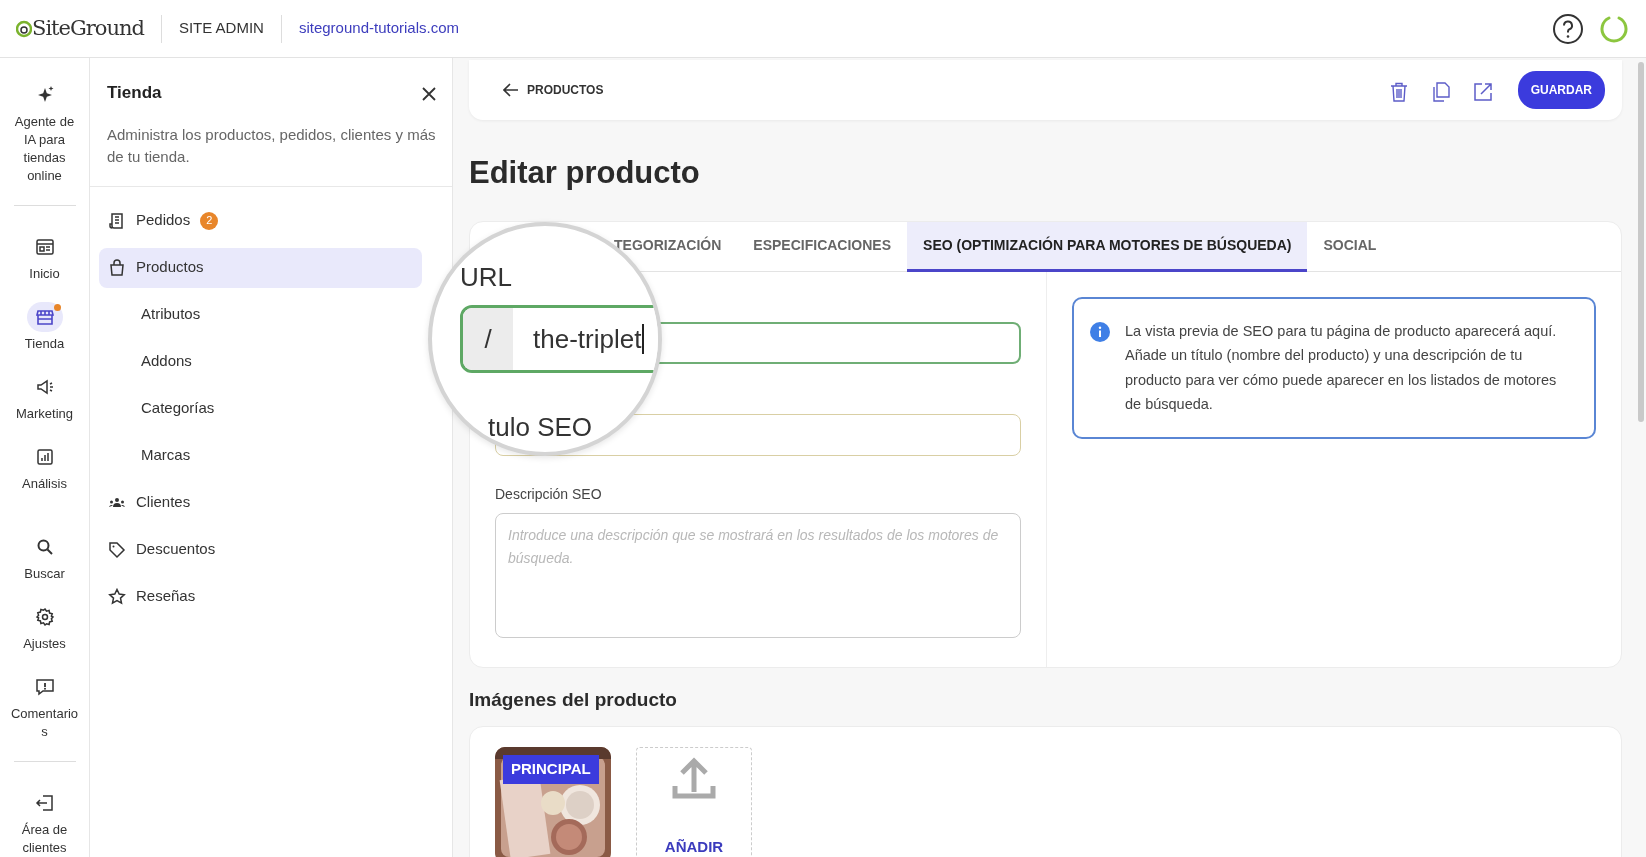  What do you see at coordinates (260, 596) in the screenshot?
I see `menu-item: Reseñas` at bounding box center [260, 596].